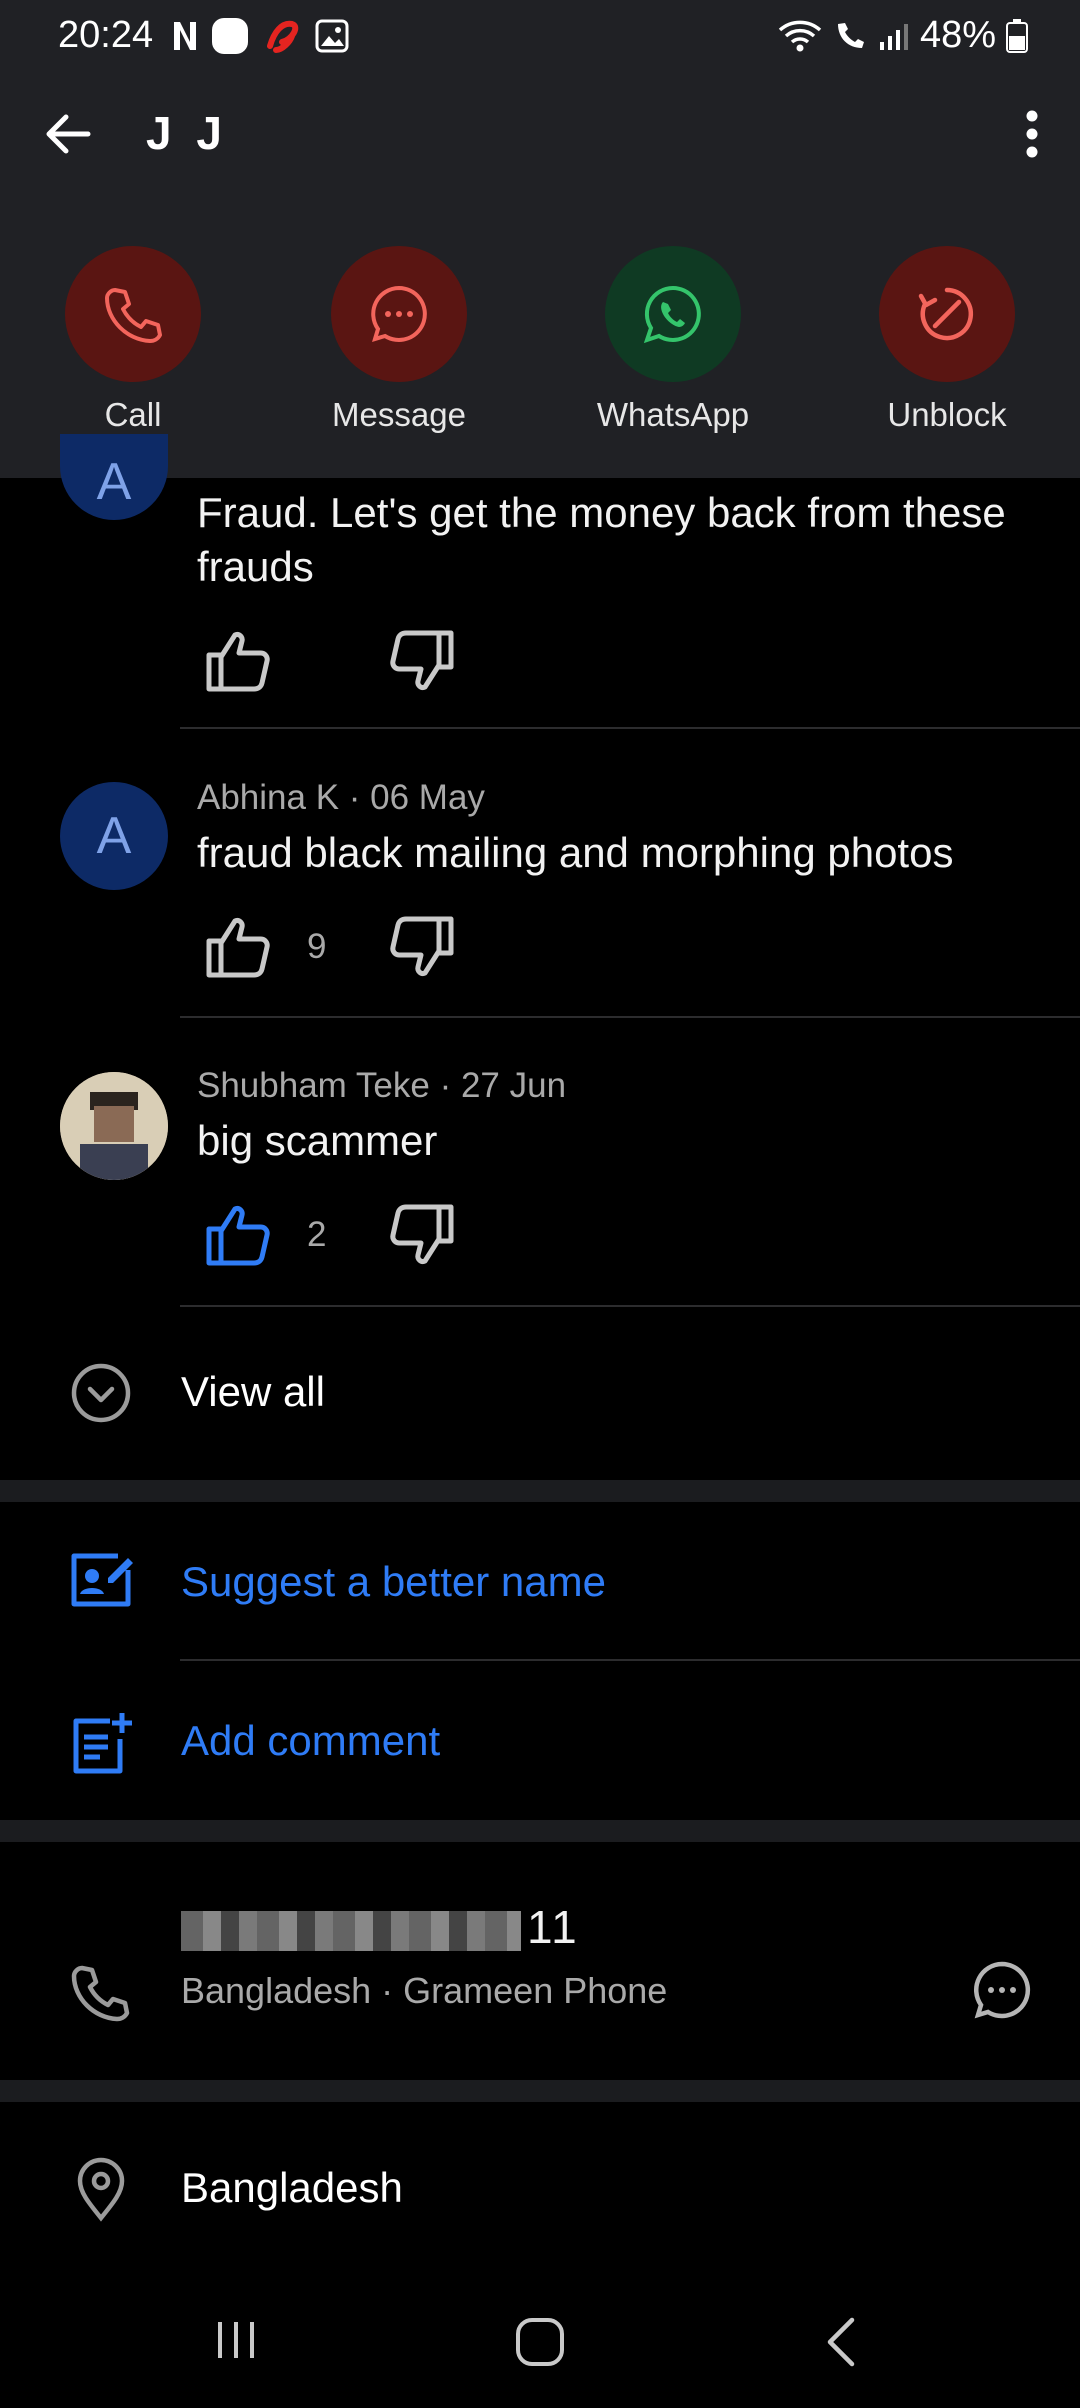 This screenshot has width=1080, height=2408. I want to click on add-note-icon, so click(102, 1743).